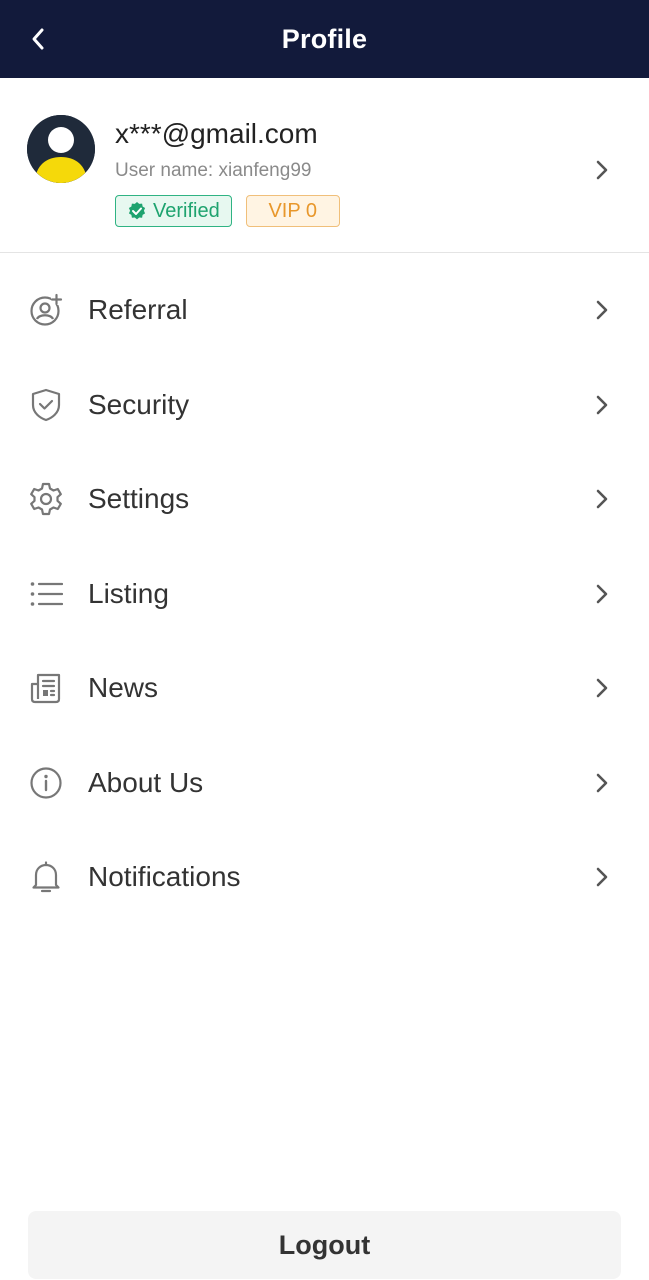  Describe the element at coordinates (324, 1245) in the screenshot. I see `logout-button: Logout` at that location.